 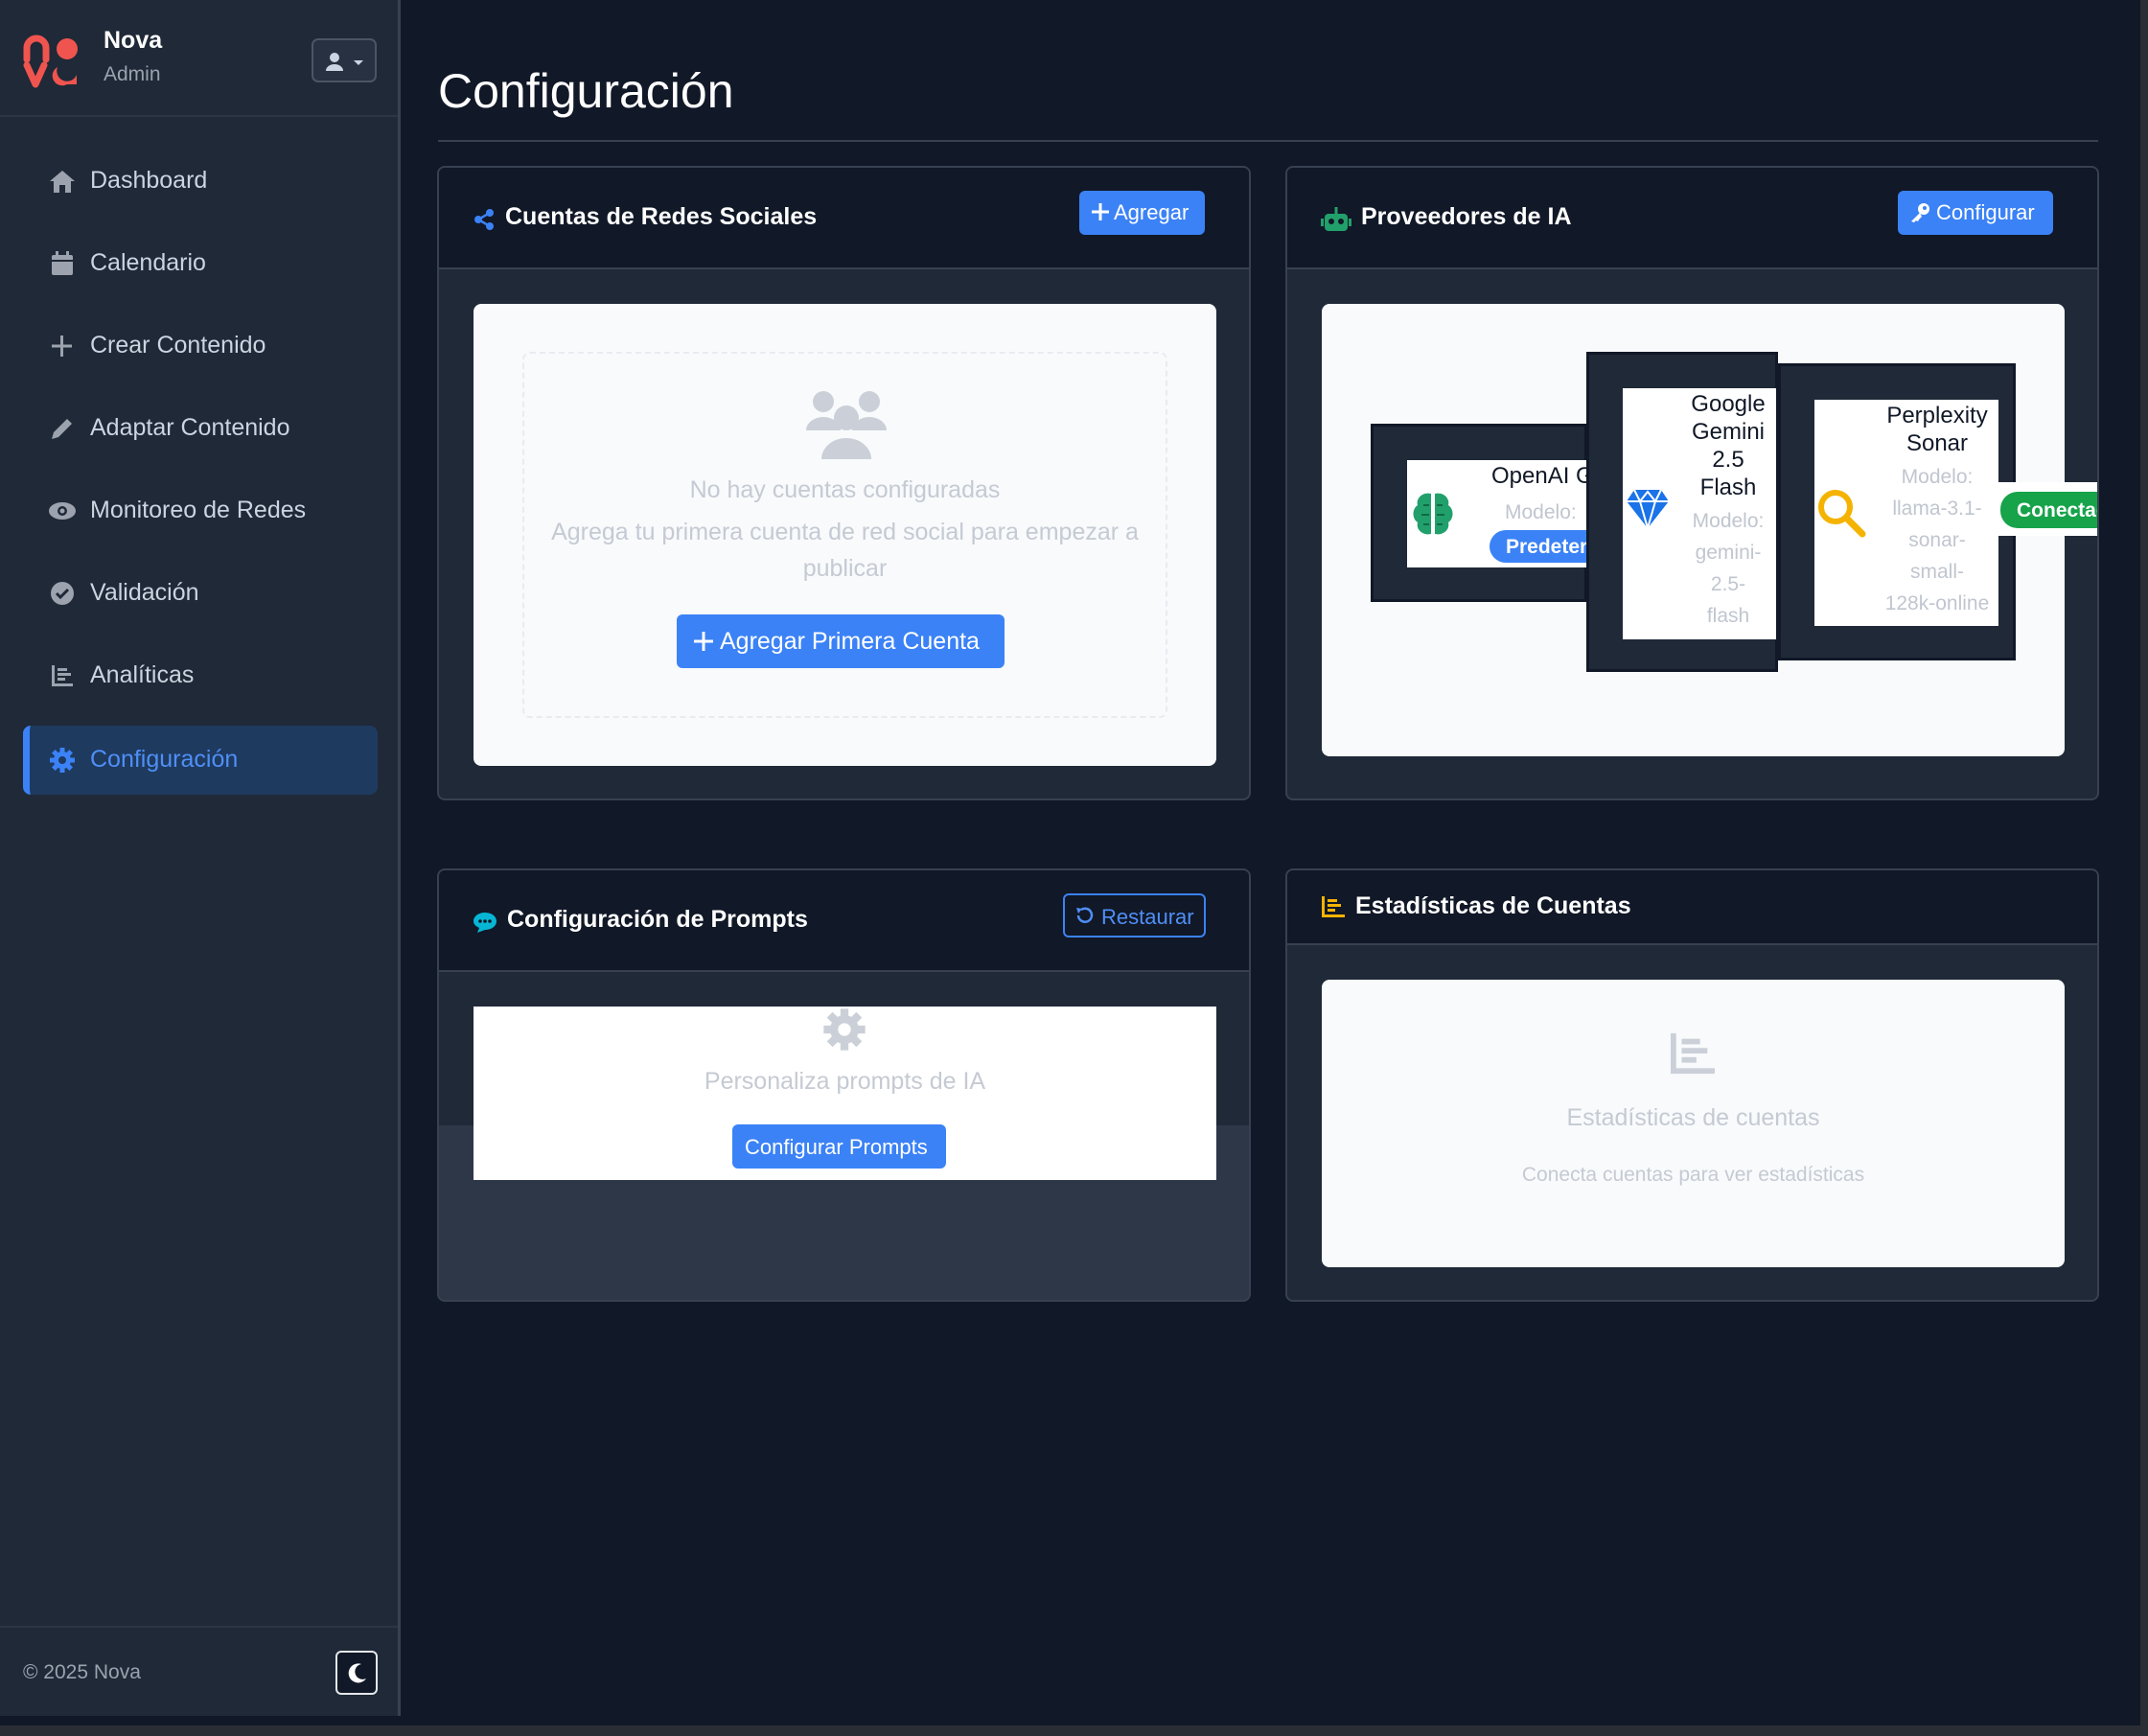 What do you see at coordinates (200, 761) in the screenshot?
I see `nav-configuracion: Configuración` at bounding box center [200, 761].